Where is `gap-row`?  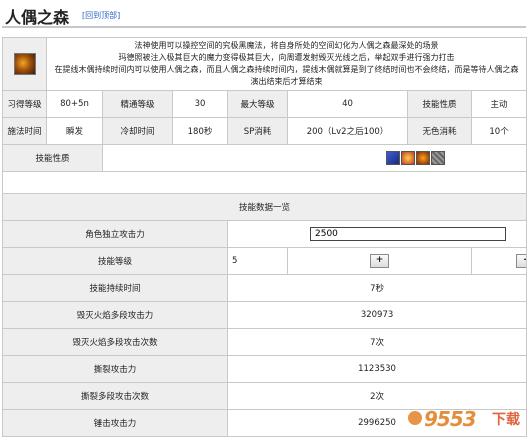
gap-row is located at coordinates (264, 182).